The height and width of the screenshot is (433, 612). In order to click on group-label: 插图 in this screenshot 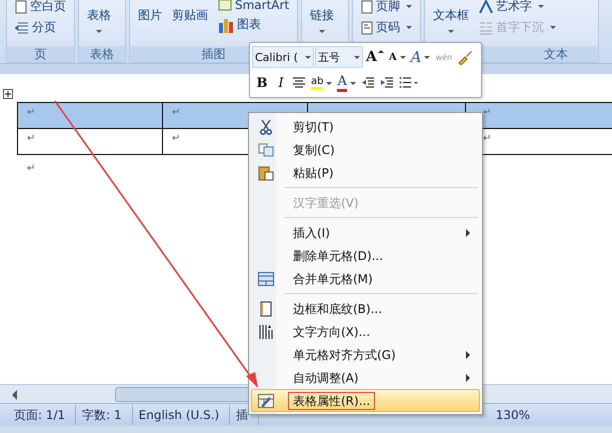, I will do `click(214, 54)`.